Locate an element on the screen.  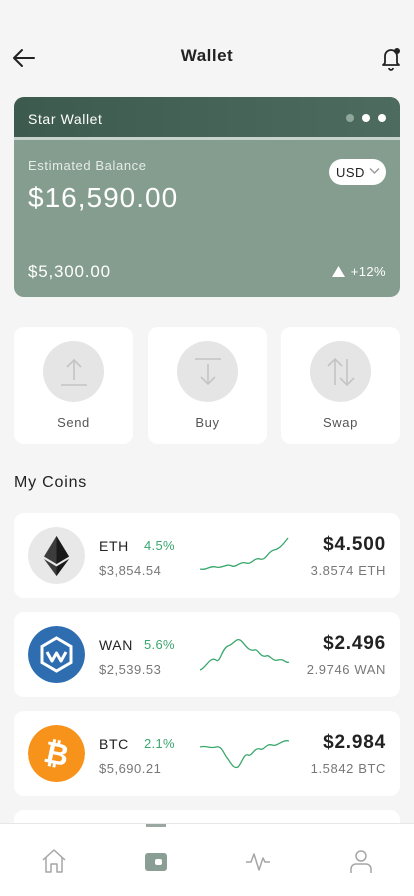
coin-row-eth: ETH 4.5% $3,854.54 $4.500 3.8574 ETH is located at coordinates (207, 555).